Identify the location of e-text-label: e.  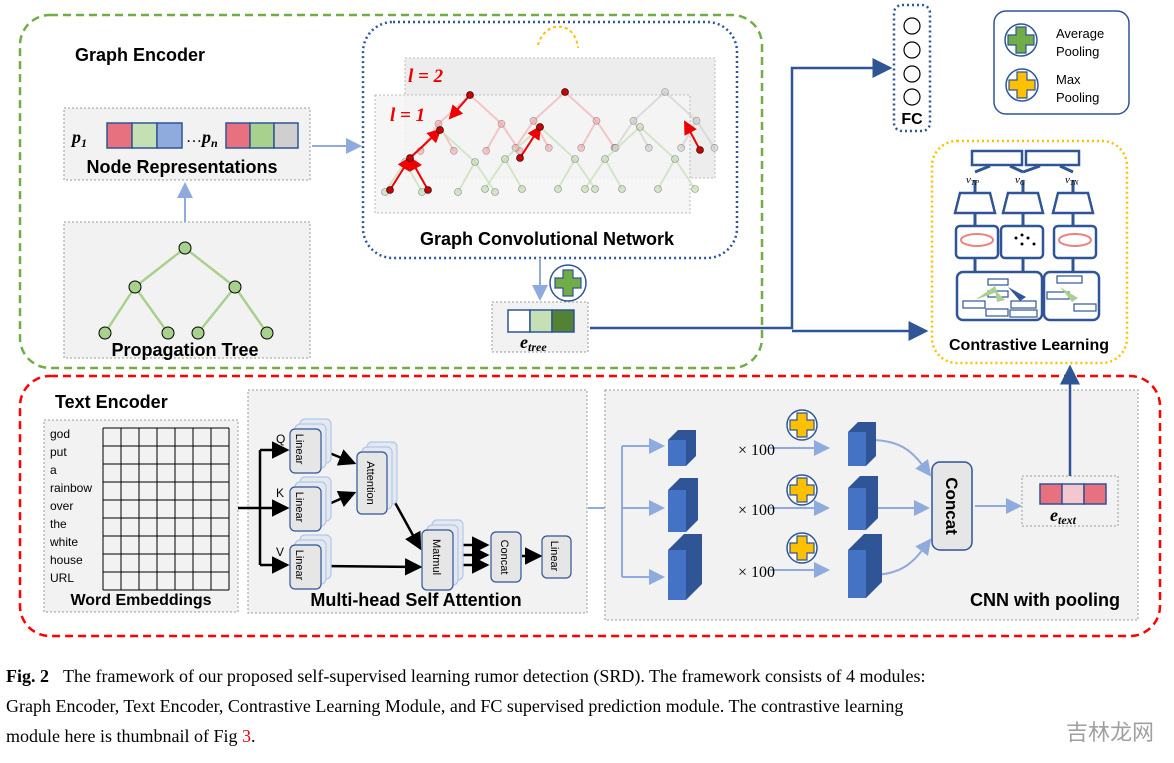
(1054, 515).